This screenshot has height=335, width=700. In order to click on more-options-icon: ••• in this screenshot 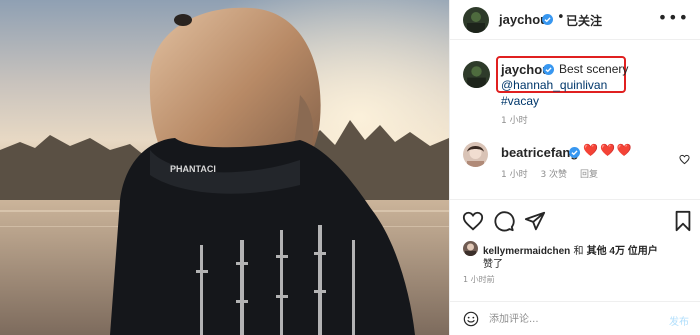, I will do `click(673, 17)`.